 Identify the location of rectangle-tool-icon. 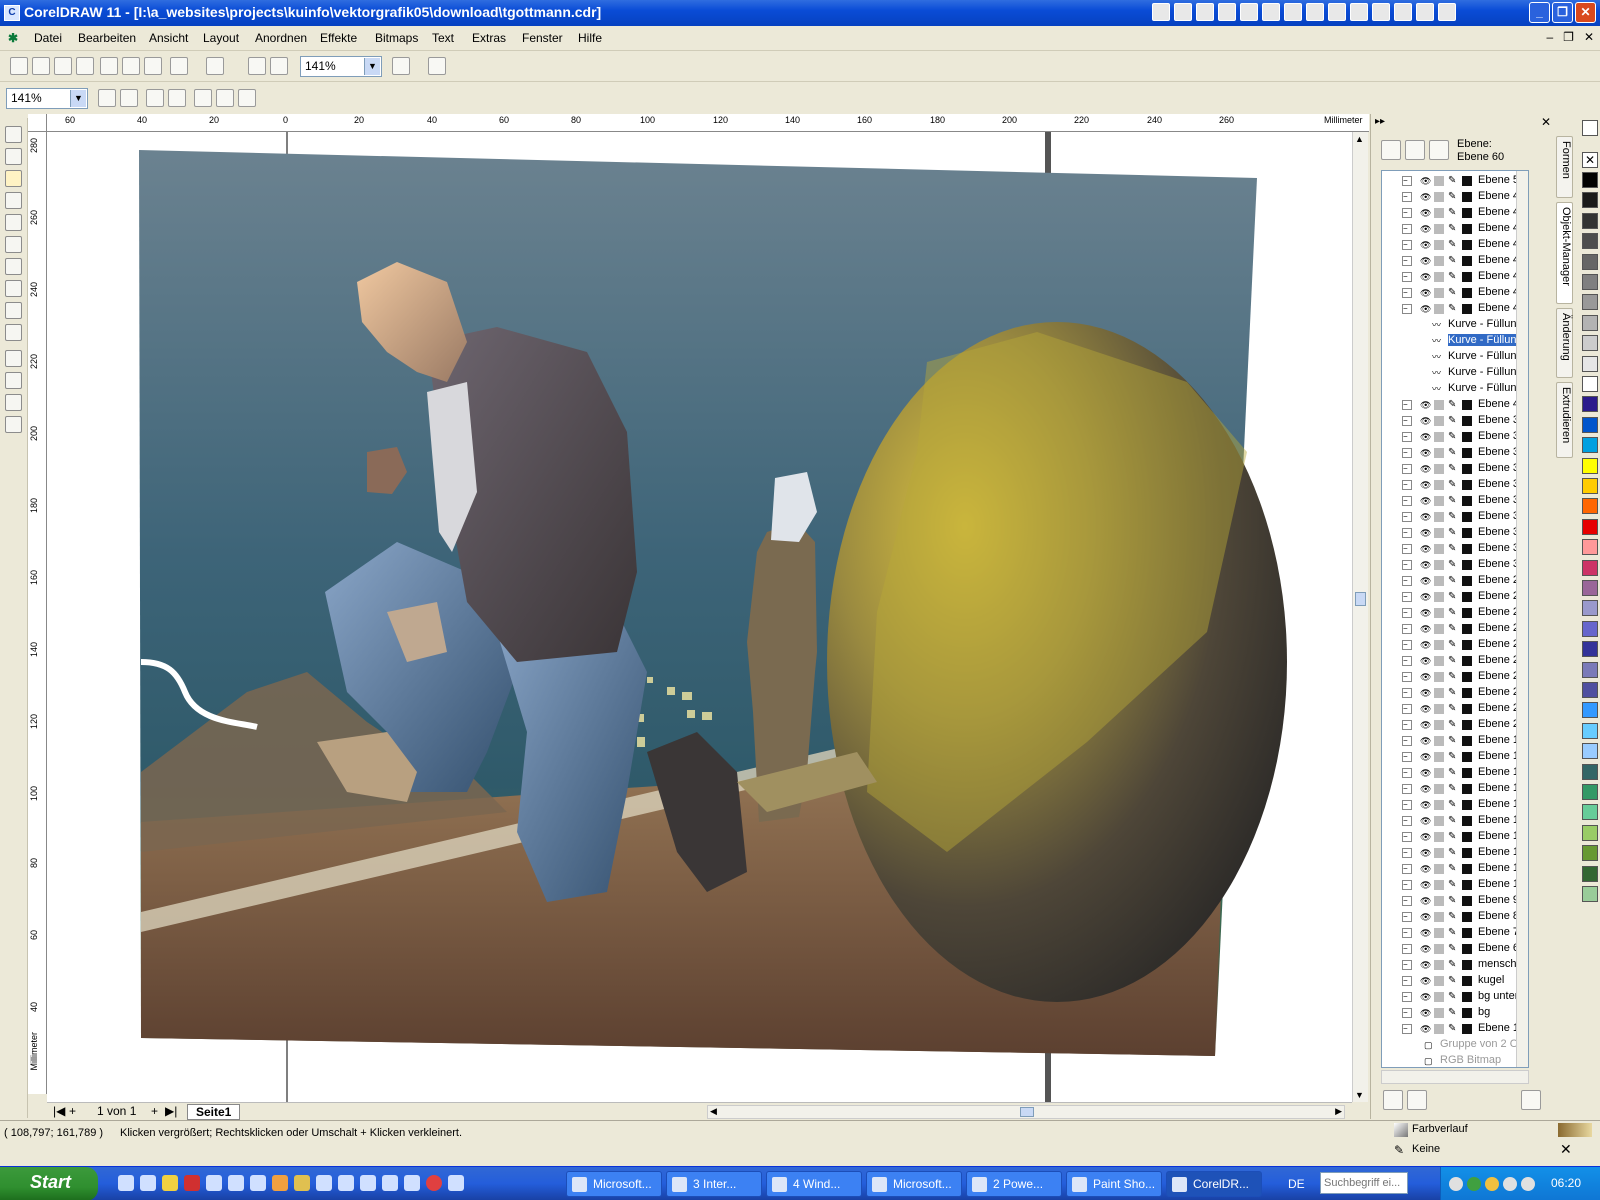
(13, 222).